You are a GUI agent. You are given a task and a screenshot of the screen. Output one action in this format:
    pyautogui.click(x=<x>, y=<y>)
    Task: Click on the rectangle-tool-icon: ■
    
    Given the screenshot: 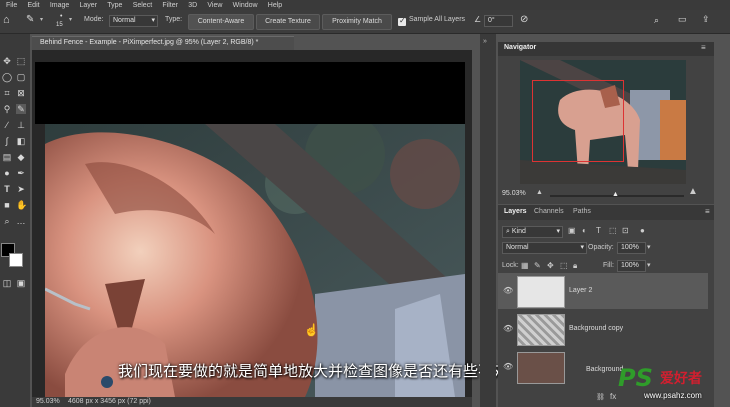 What is the action you would take?
    pyautogui.click(x=7, y=205)
    